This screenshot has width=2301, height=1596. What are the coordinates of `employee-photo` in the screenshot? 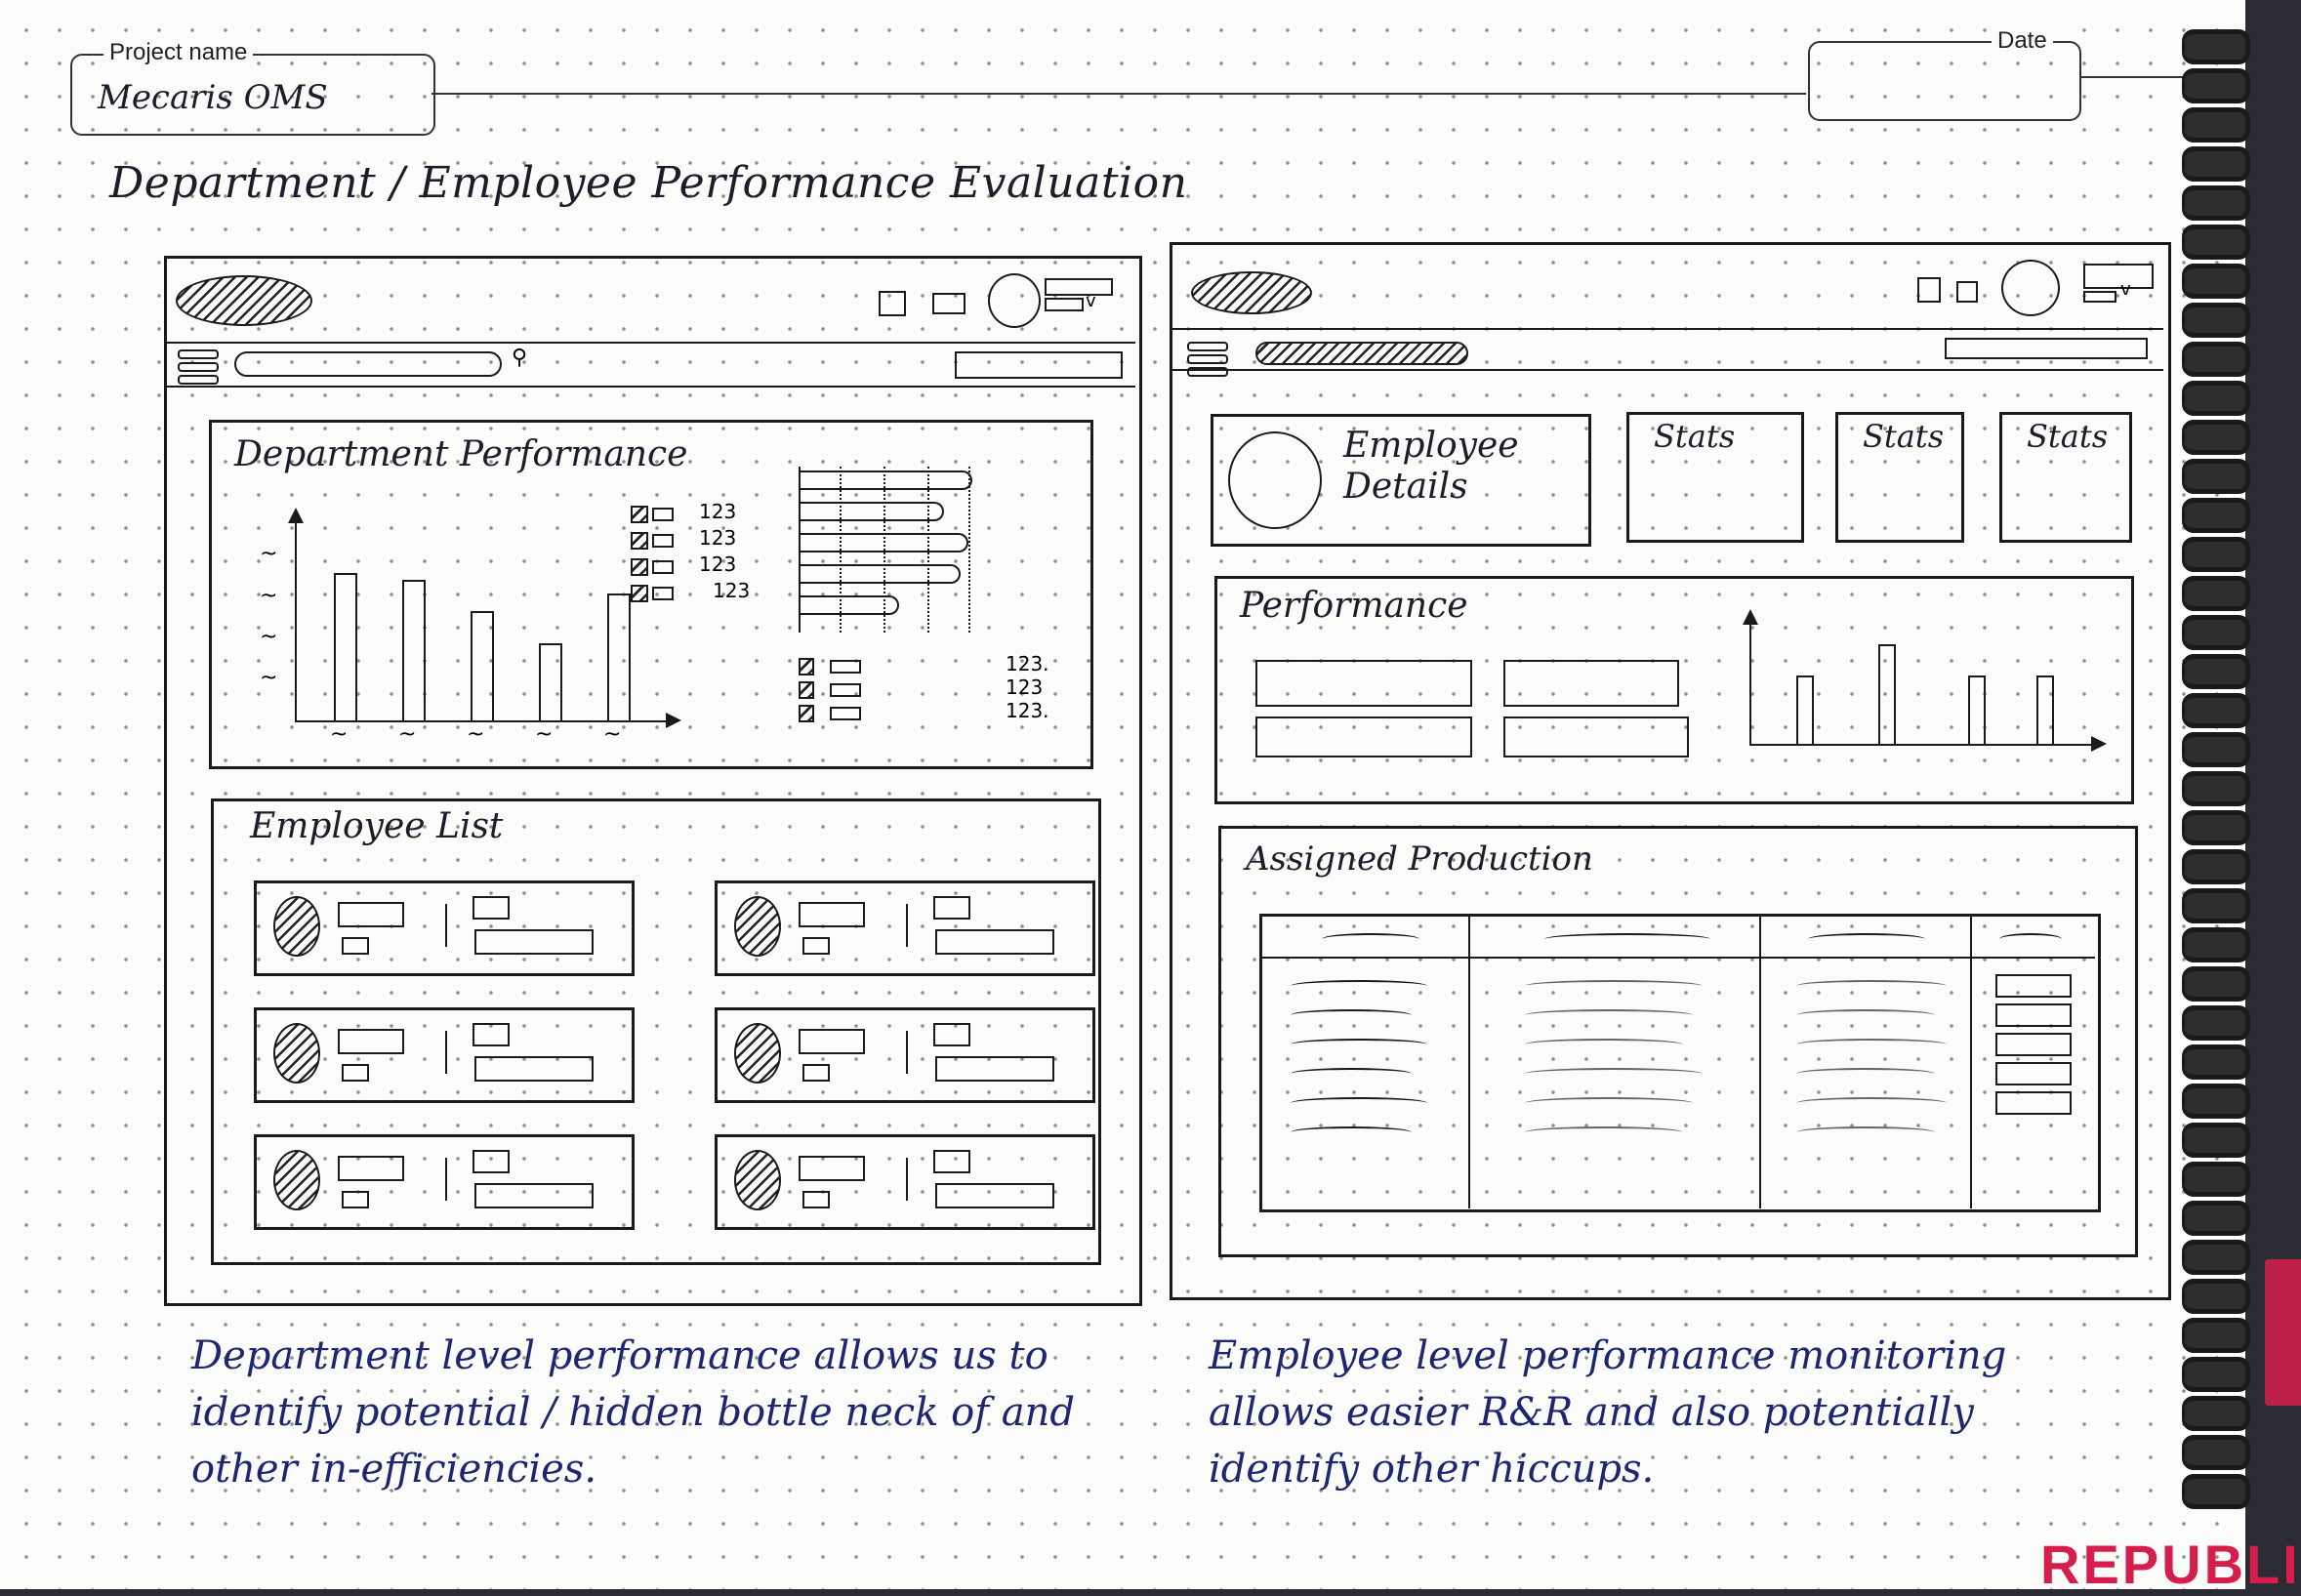 It's located at (1275, 480).